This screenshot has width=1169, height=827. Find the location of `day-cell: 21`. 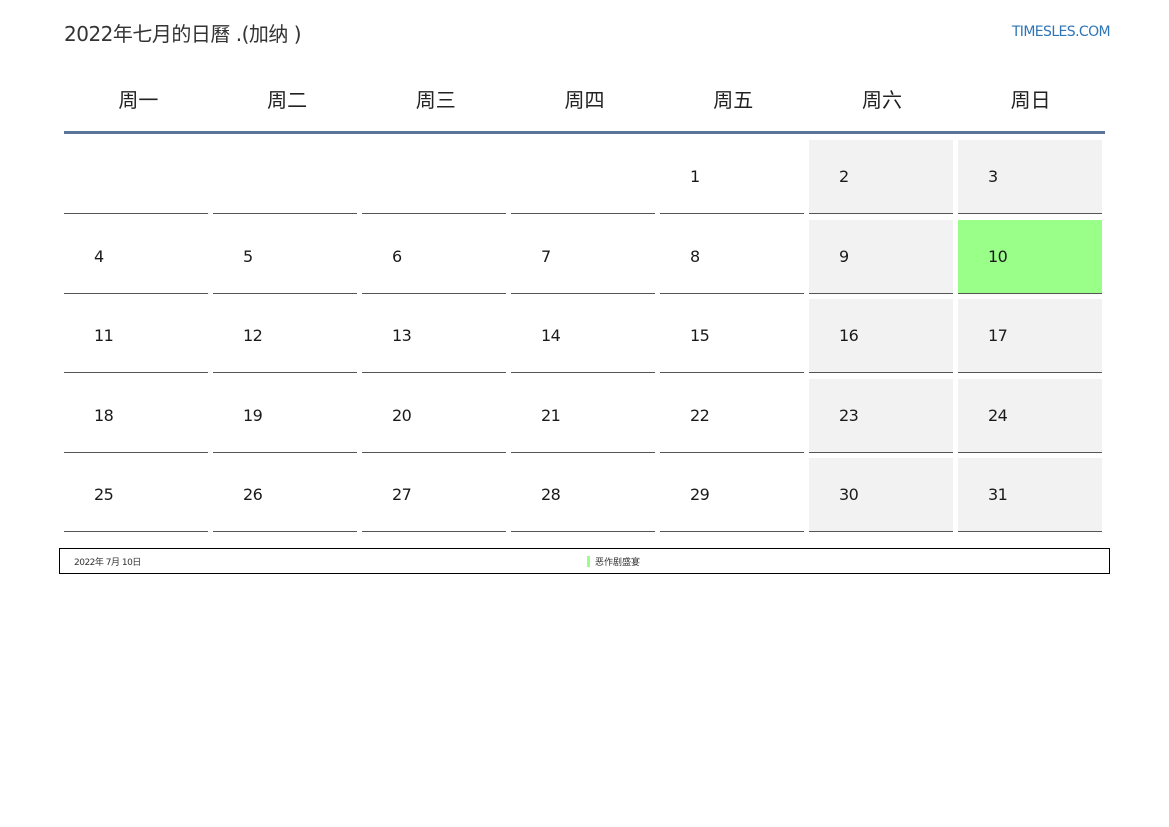

day-cell: 21 is located at coordinates (583, 416).